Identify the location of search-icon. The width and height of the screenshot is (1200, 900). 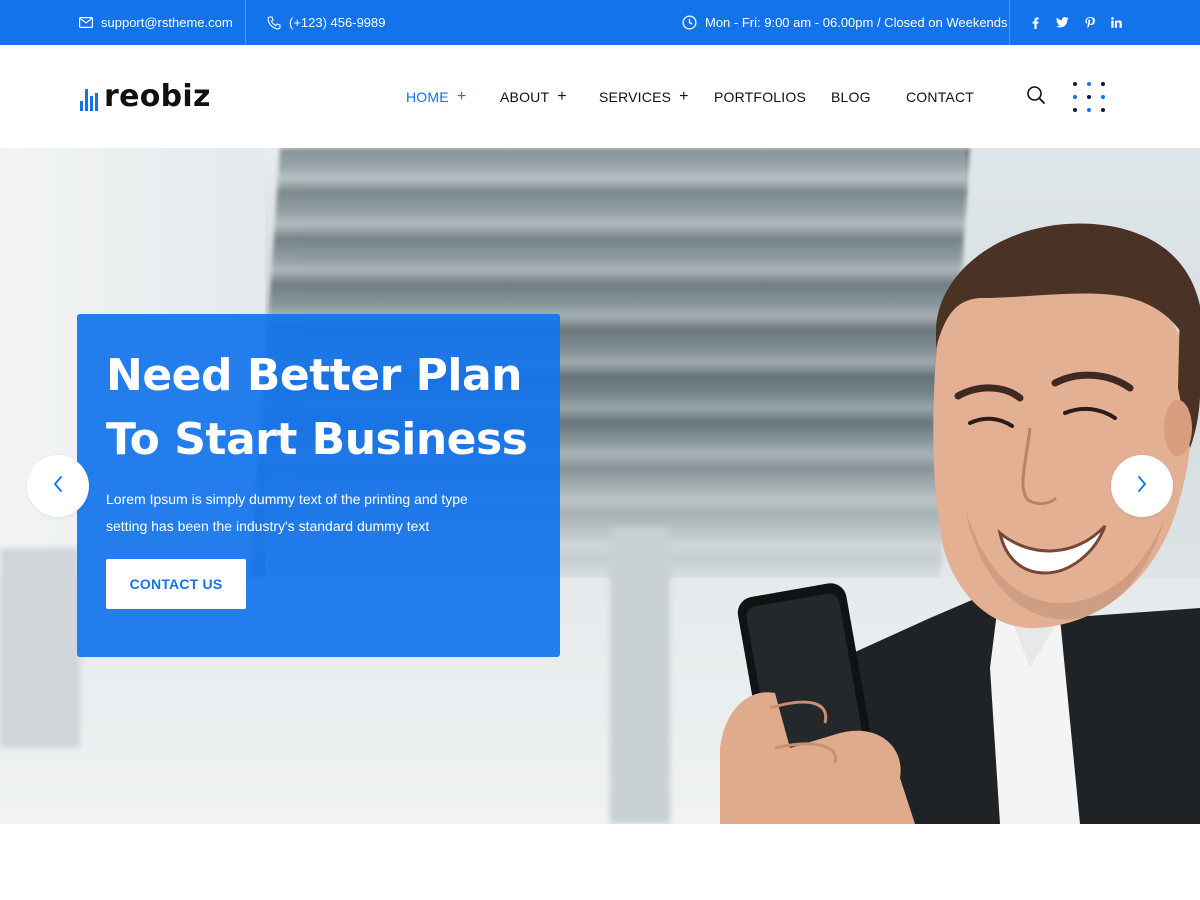
(1037, 96).